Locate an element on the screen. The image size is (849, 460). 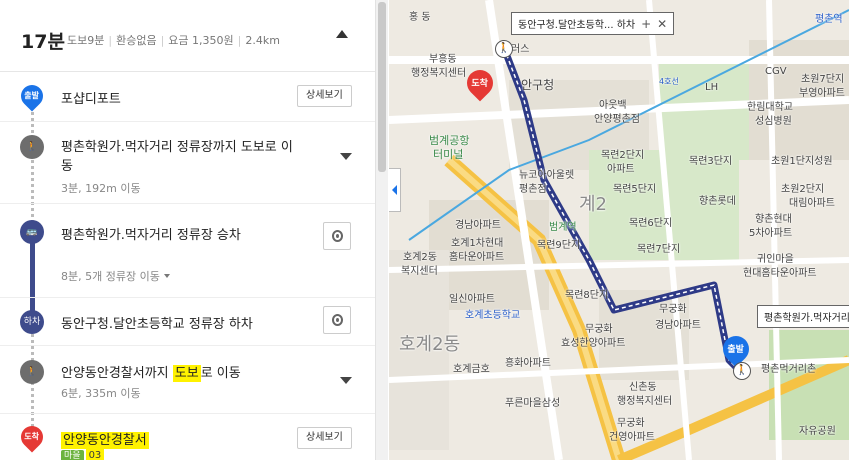
map-label: 4호선 is located at coordinates (669, 81).